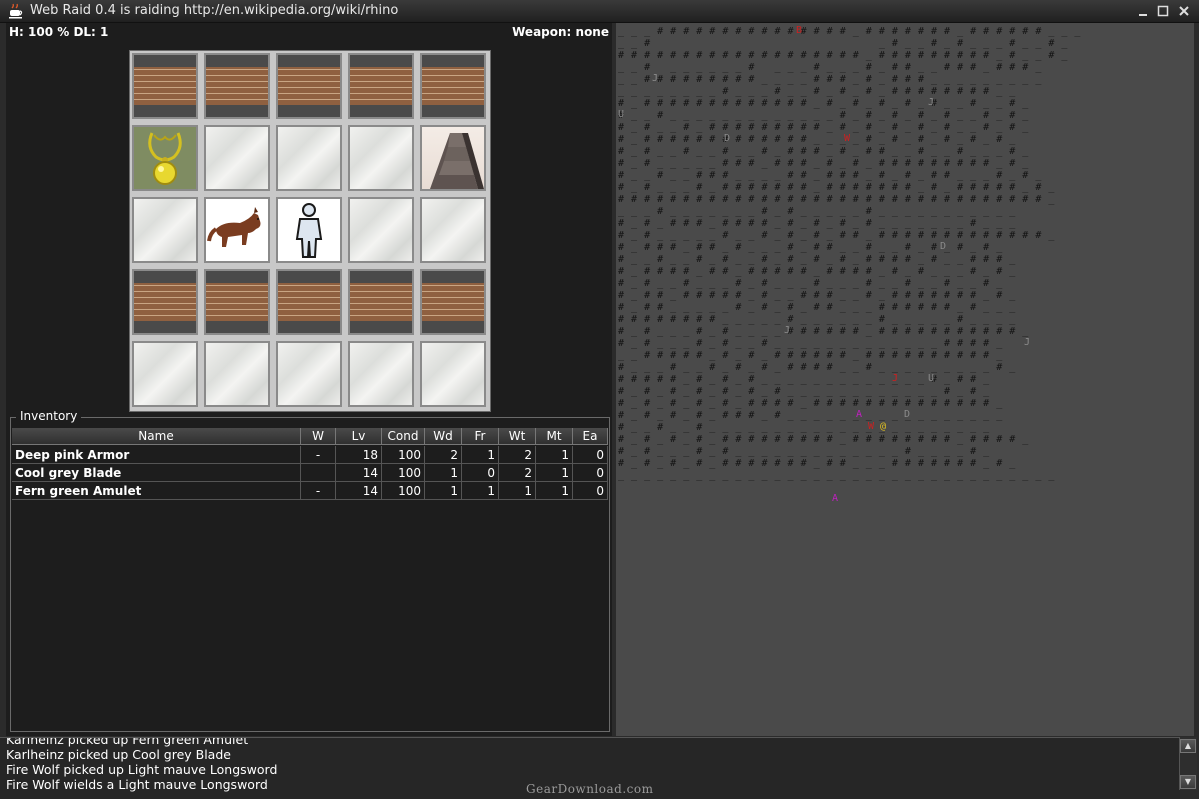  I want to click on inventory-title: Inventory, so click(49, 416).